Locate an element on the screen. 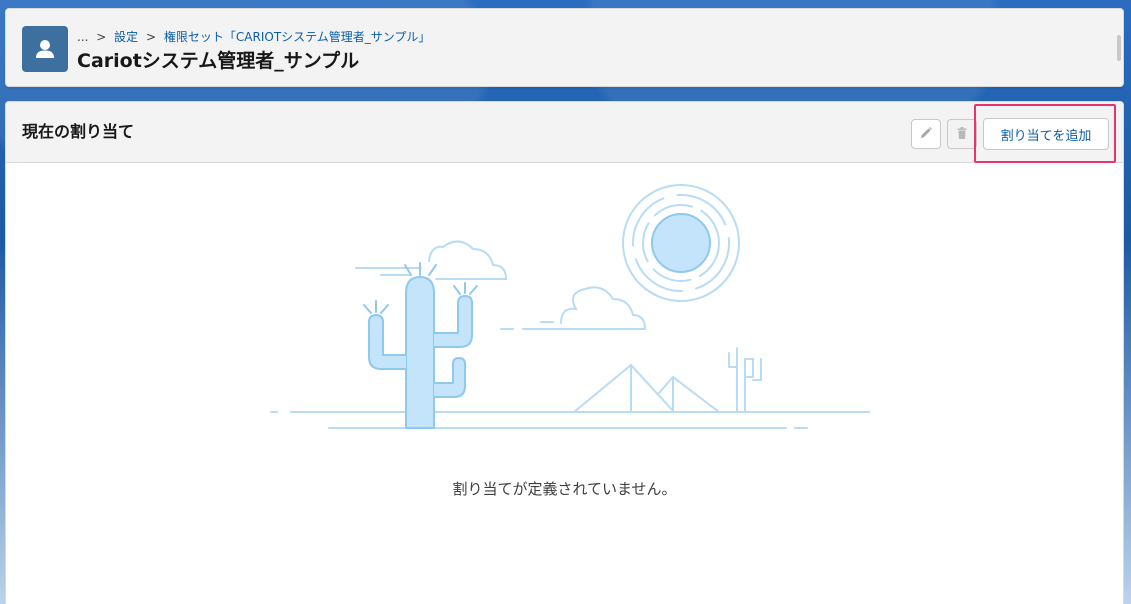  pencil-icon is located at coordinates (926, 134).